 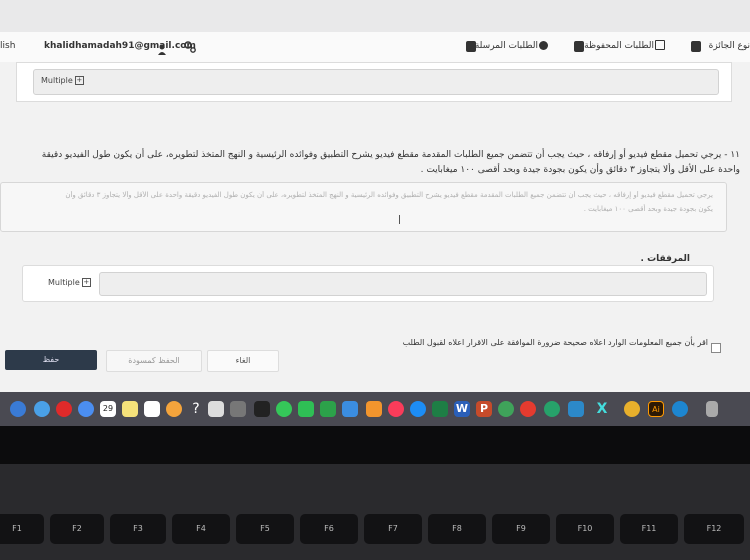 I want to click on video-upload-card-top: Multiple +, so click(x=374, y=82).